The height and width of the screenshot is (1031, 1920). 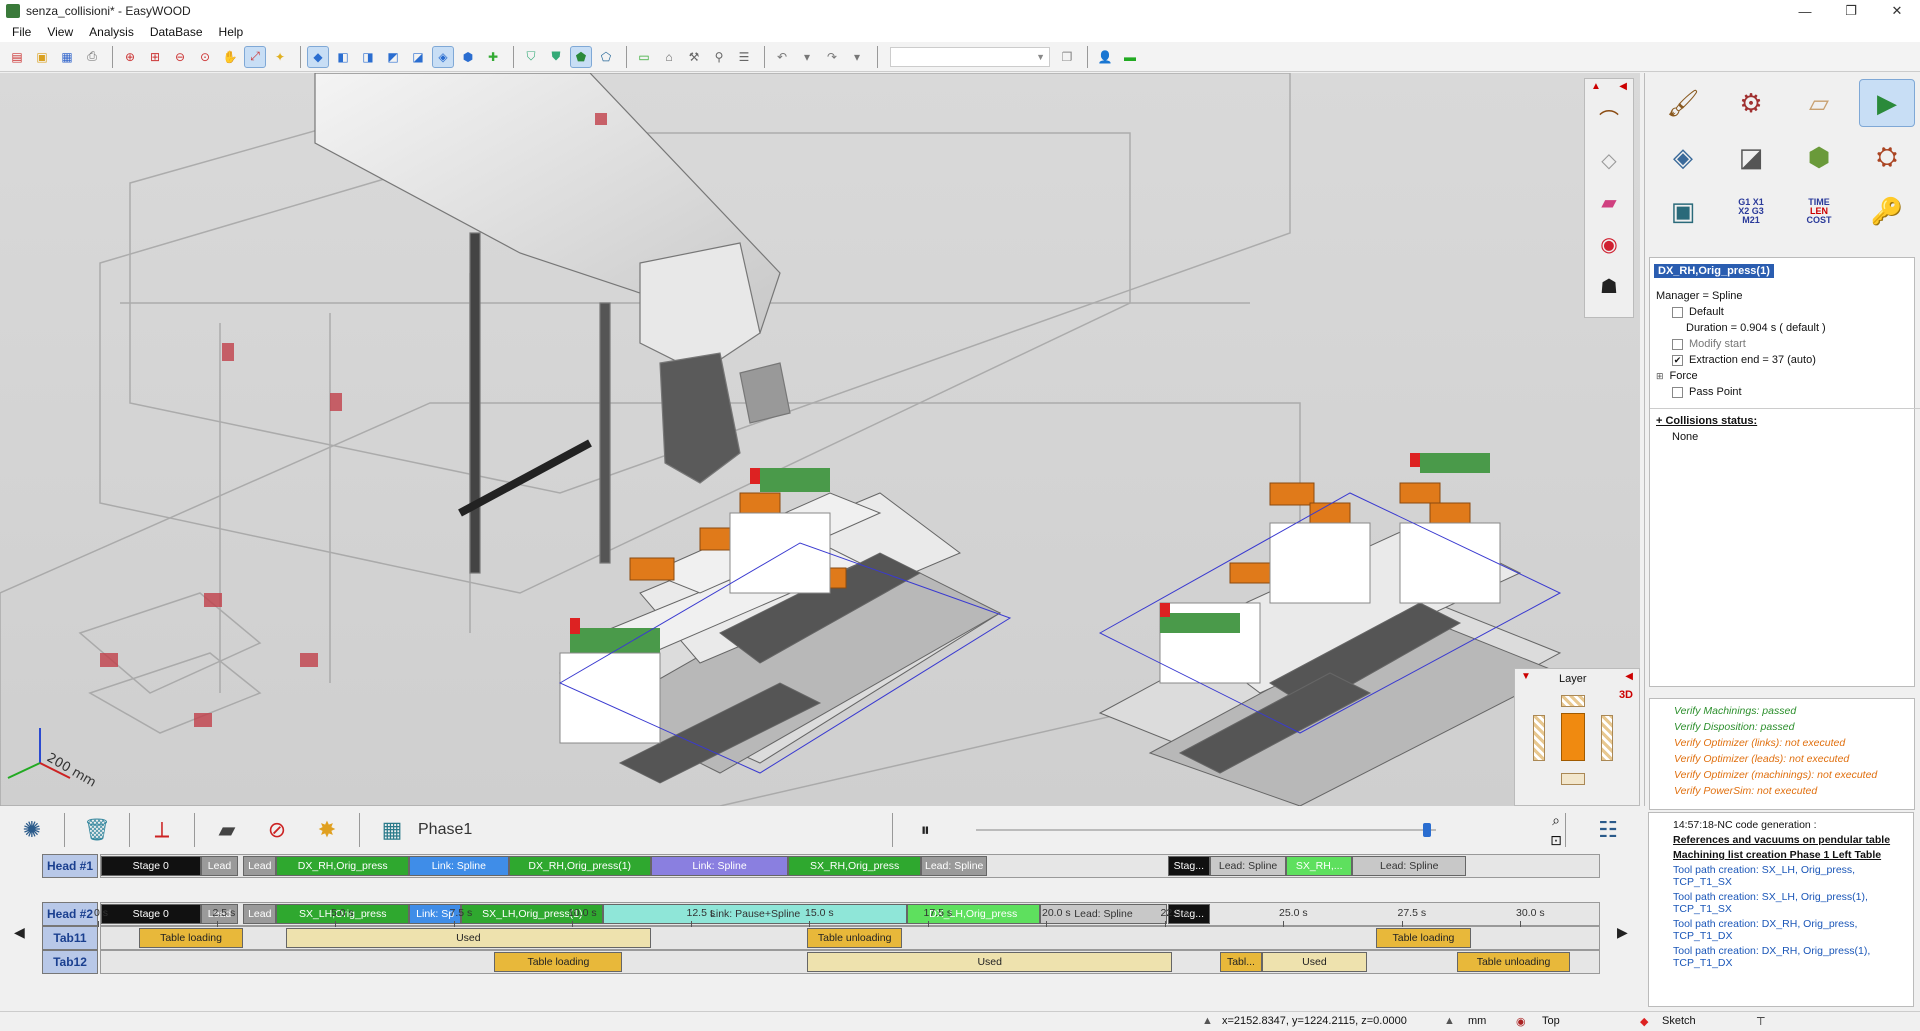 What do you see at coordinates (1751, 103) in the screenshot?
I see `machine-tool-icon: ⚙` at bounding box center [1751, 103].